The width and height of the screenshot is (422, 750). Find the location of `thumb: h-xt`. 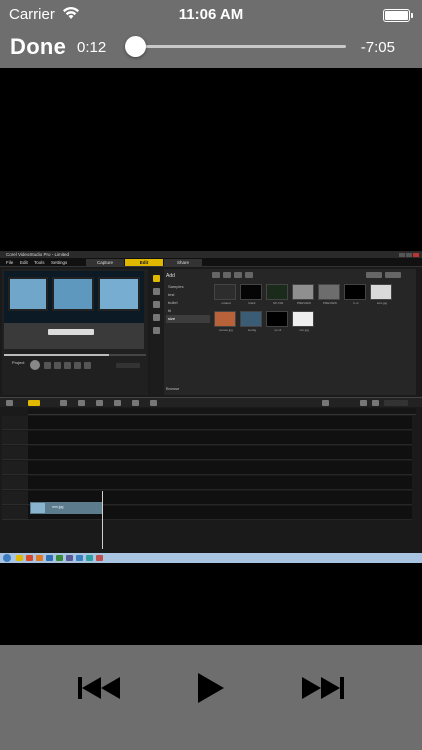

thumb: h-xt is located at coordinates (356, 296).